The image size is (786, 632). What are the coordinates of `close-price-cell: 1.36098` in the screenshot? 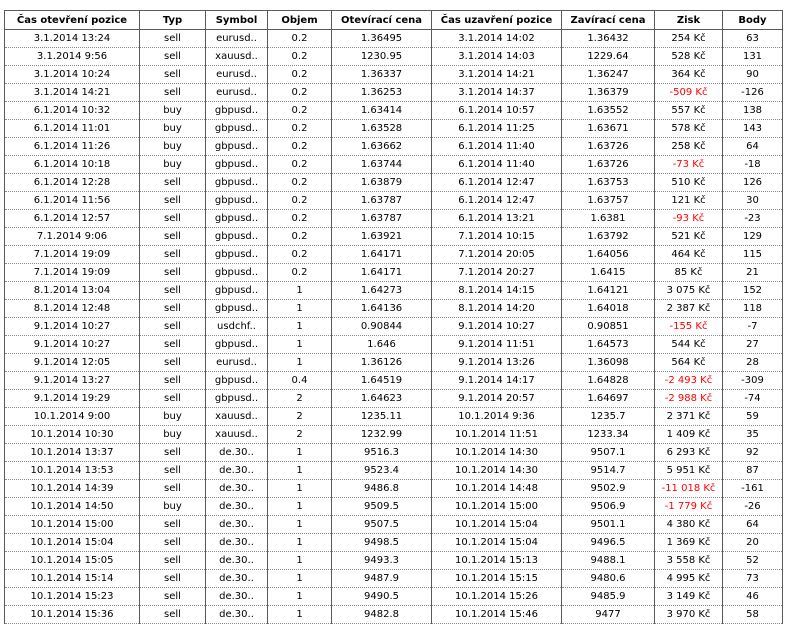 It's located at (608, 362).